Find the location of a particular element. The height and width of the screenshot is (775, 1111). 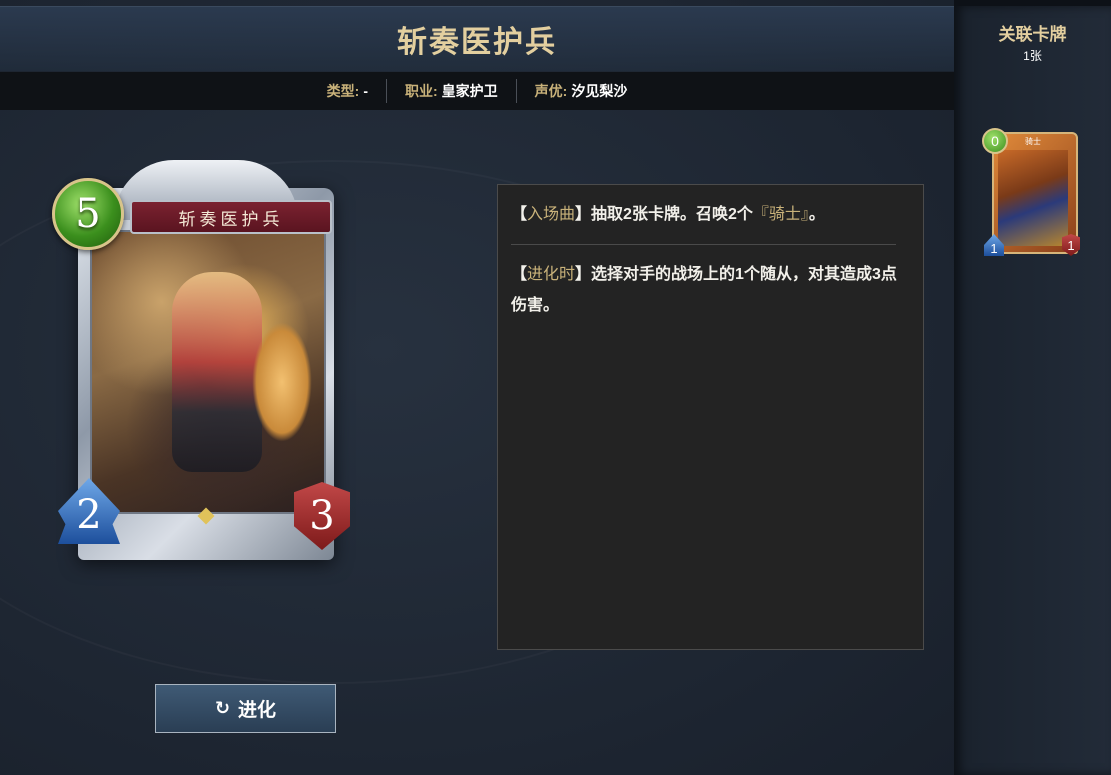

sidebar-title: 关联卡牌 is located at coordinates (1032, 34).